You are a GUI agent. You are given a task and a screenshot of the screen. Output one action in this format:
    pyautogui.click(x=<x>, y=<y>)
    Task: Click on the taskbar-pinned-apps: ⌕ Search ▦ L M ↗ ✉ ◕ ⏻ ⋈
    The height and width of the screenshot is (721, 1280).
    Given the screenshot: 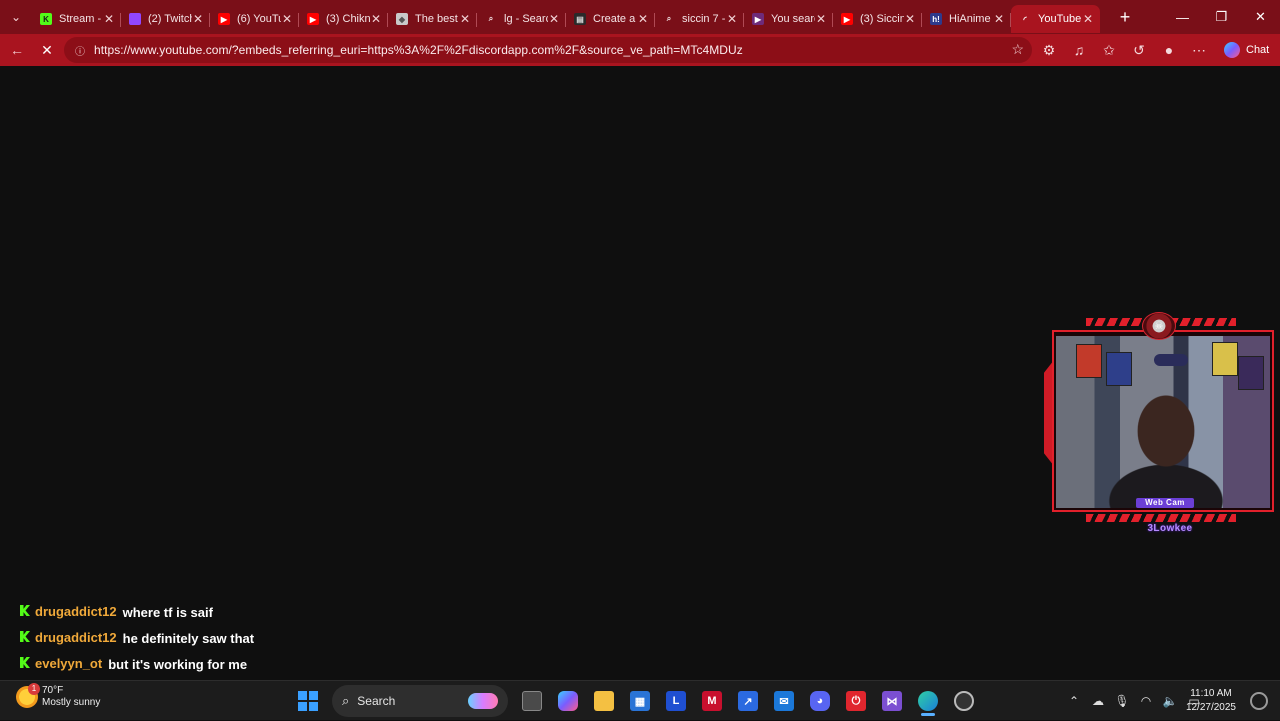 What is the action you would take?
    pyautogui.click(x=636, y=701)
    